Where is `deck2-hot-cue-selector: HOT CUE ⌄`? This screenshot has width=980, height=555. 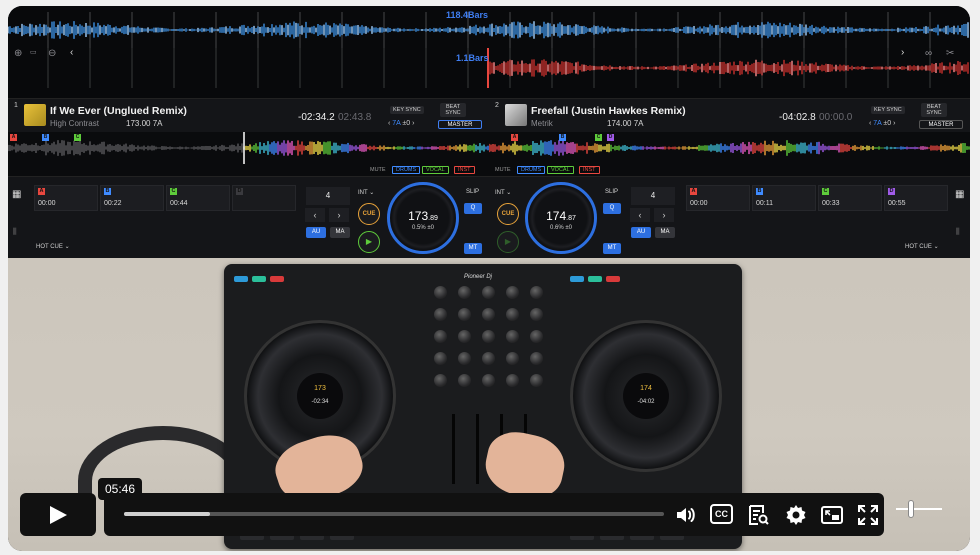
deck2-hot-cue-selector: HOT CUE ⌄ is located at coordinates (922, 246).